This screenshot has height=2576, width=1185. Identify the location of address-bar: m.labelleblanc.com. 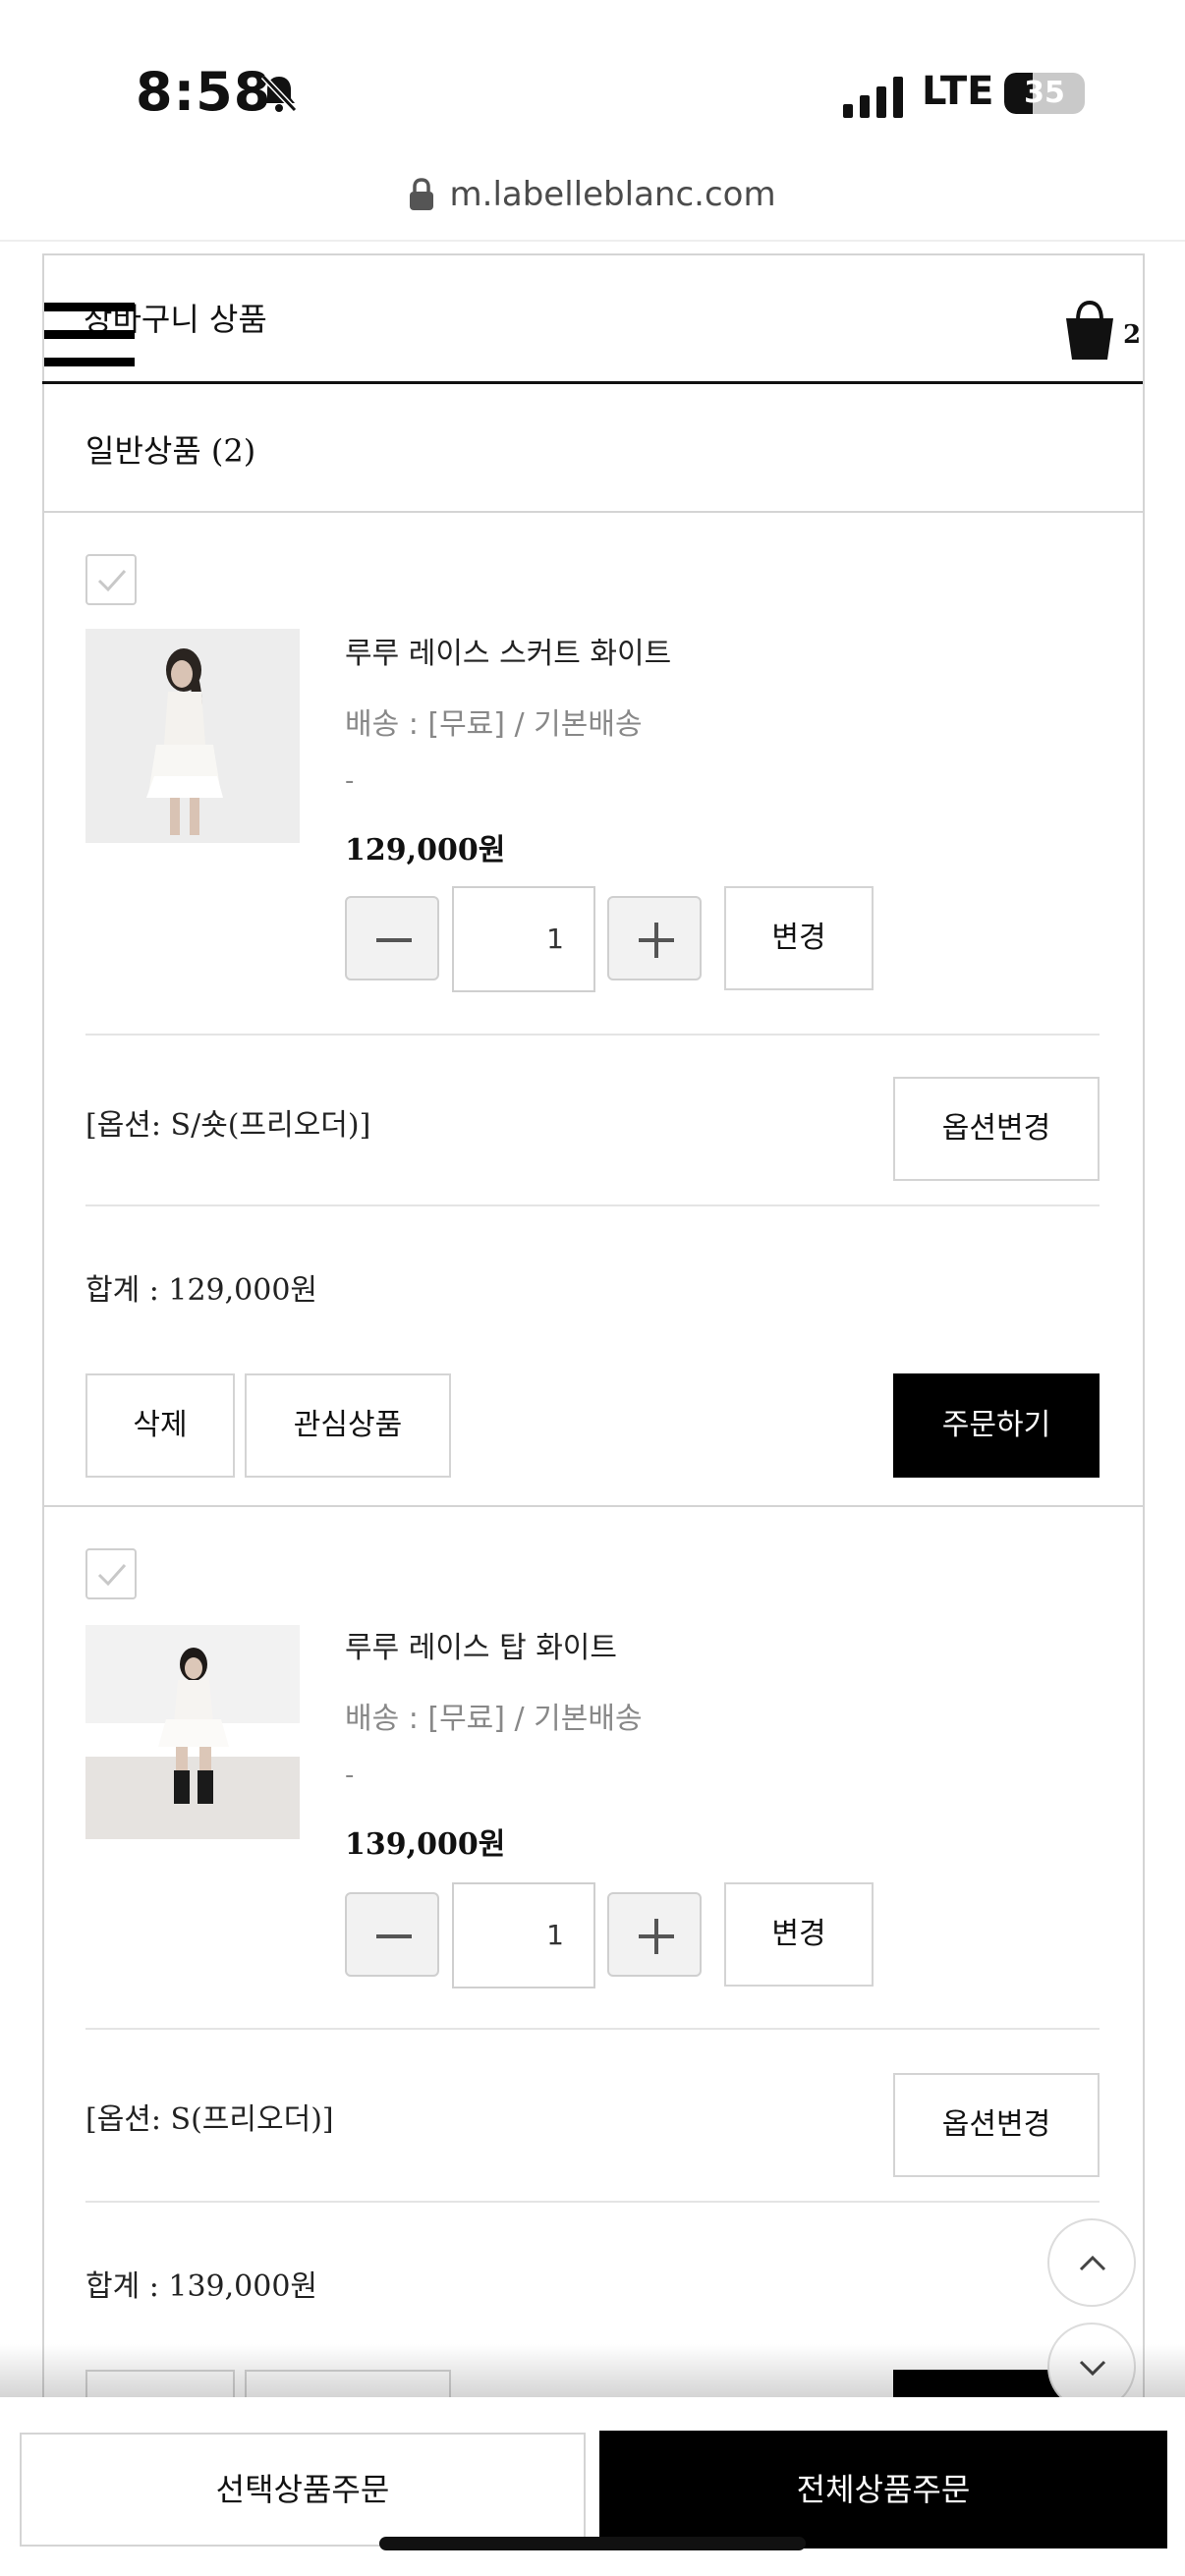
(592, 207).